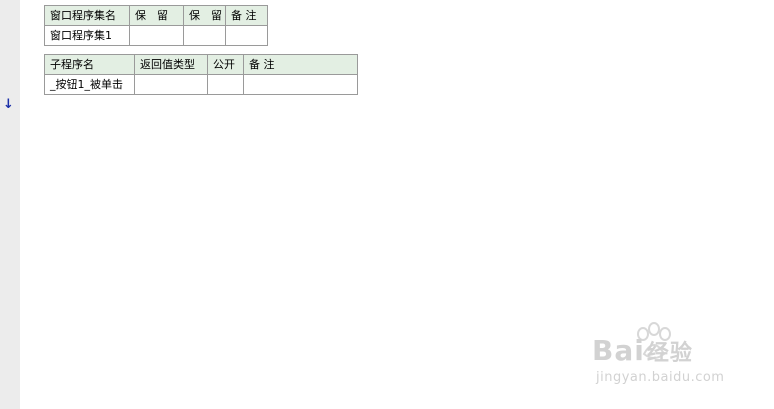 The height and width of the screenshot is (409, 774). I want to click on cell-assembly-name: 窗口程序集1, so click(87, 35).